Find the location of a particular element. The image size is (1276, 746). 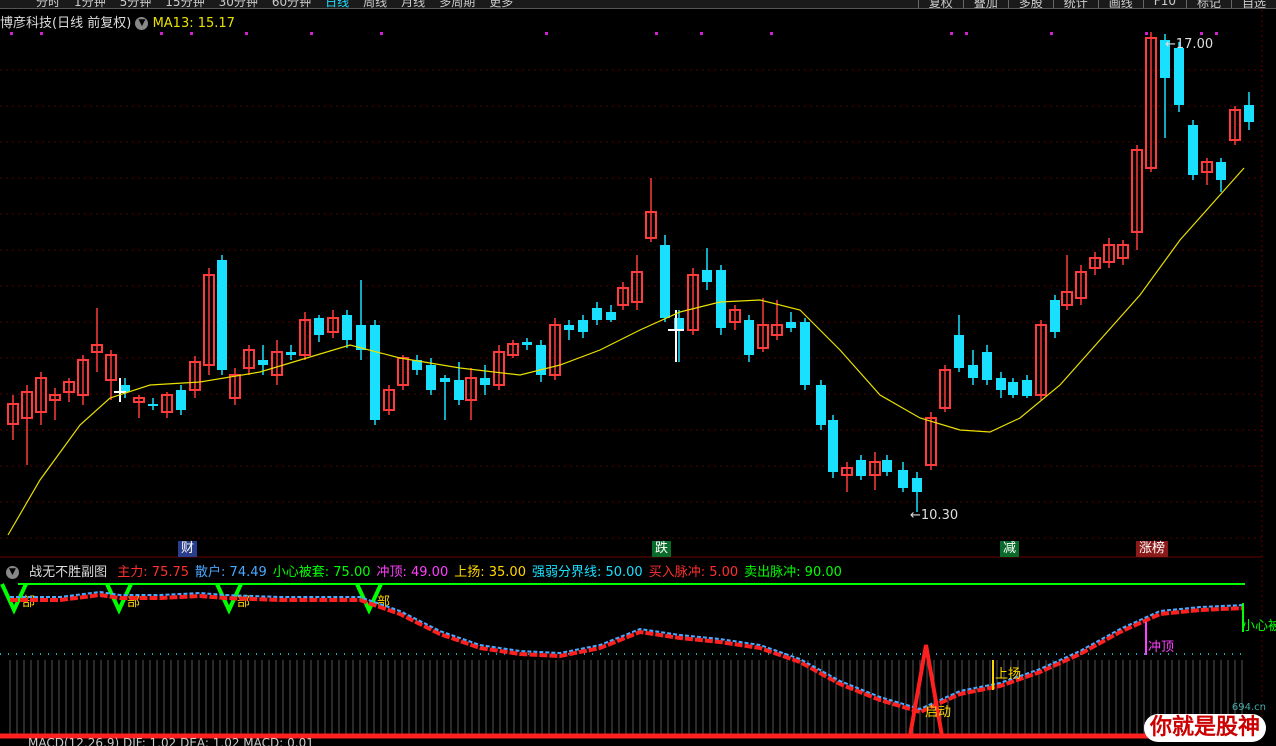

indicator-1: 散户: 74.49 is located at coordinates (231, 572).